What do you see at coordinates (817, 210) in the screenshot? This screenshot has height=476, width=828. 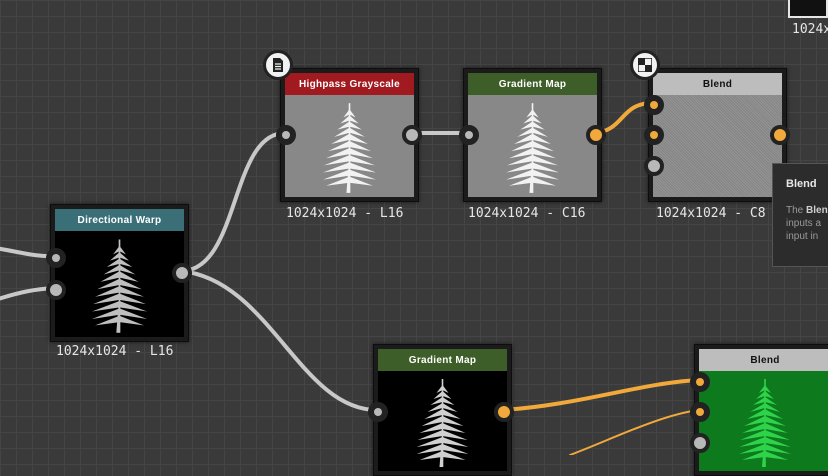 I see `tooltip-bold-text: Blen` at bounding box center [817, 210].